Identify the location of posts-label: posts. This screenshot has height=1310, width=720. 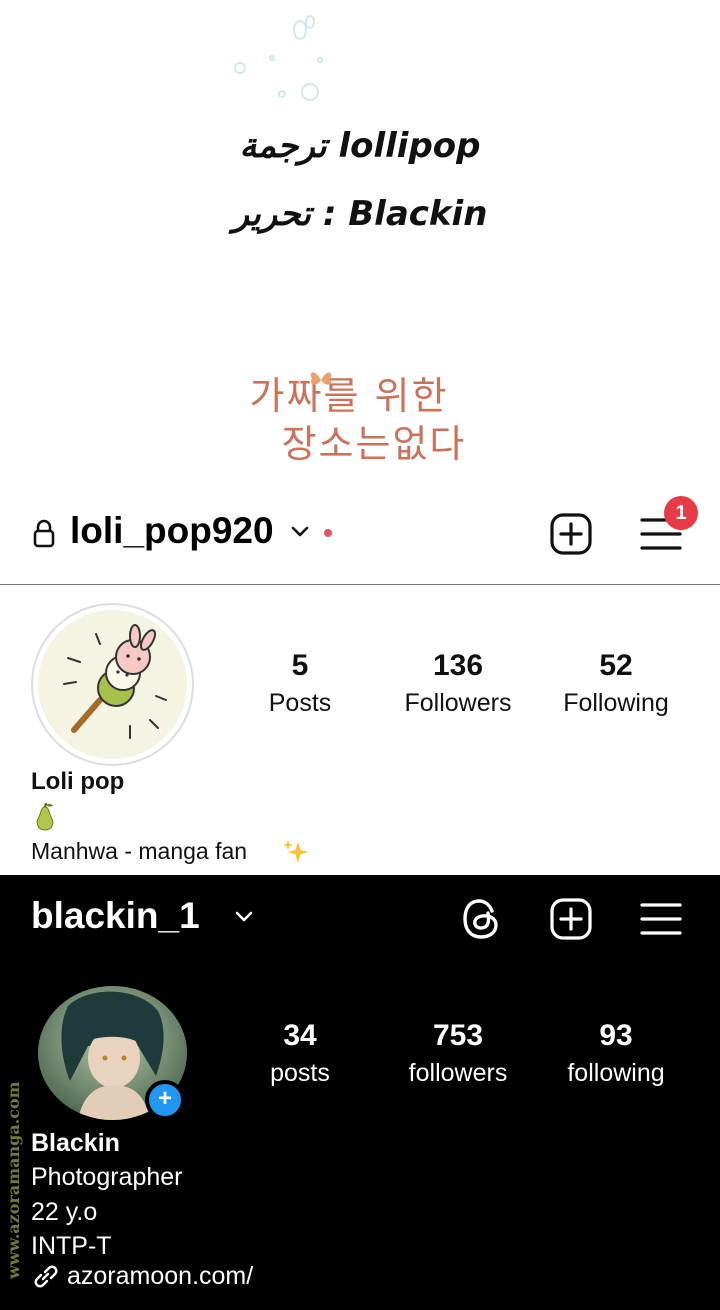
(300, 1073).